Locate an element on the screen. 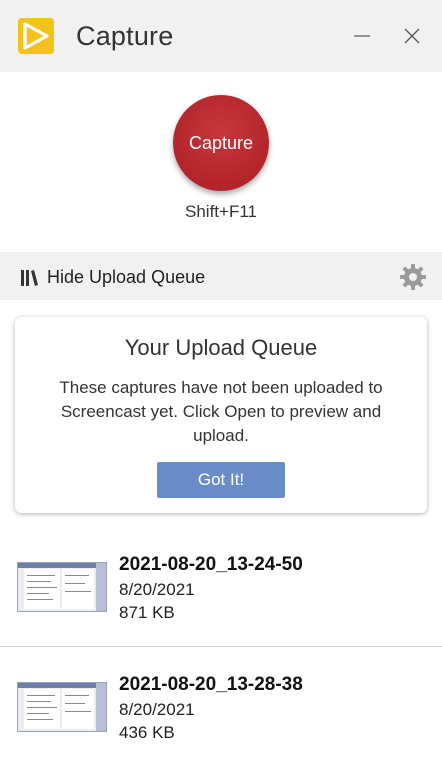 This screenshot has width=442, height=770. capture-shortcut: Shift+F11 is located at coordinates (221, 211).